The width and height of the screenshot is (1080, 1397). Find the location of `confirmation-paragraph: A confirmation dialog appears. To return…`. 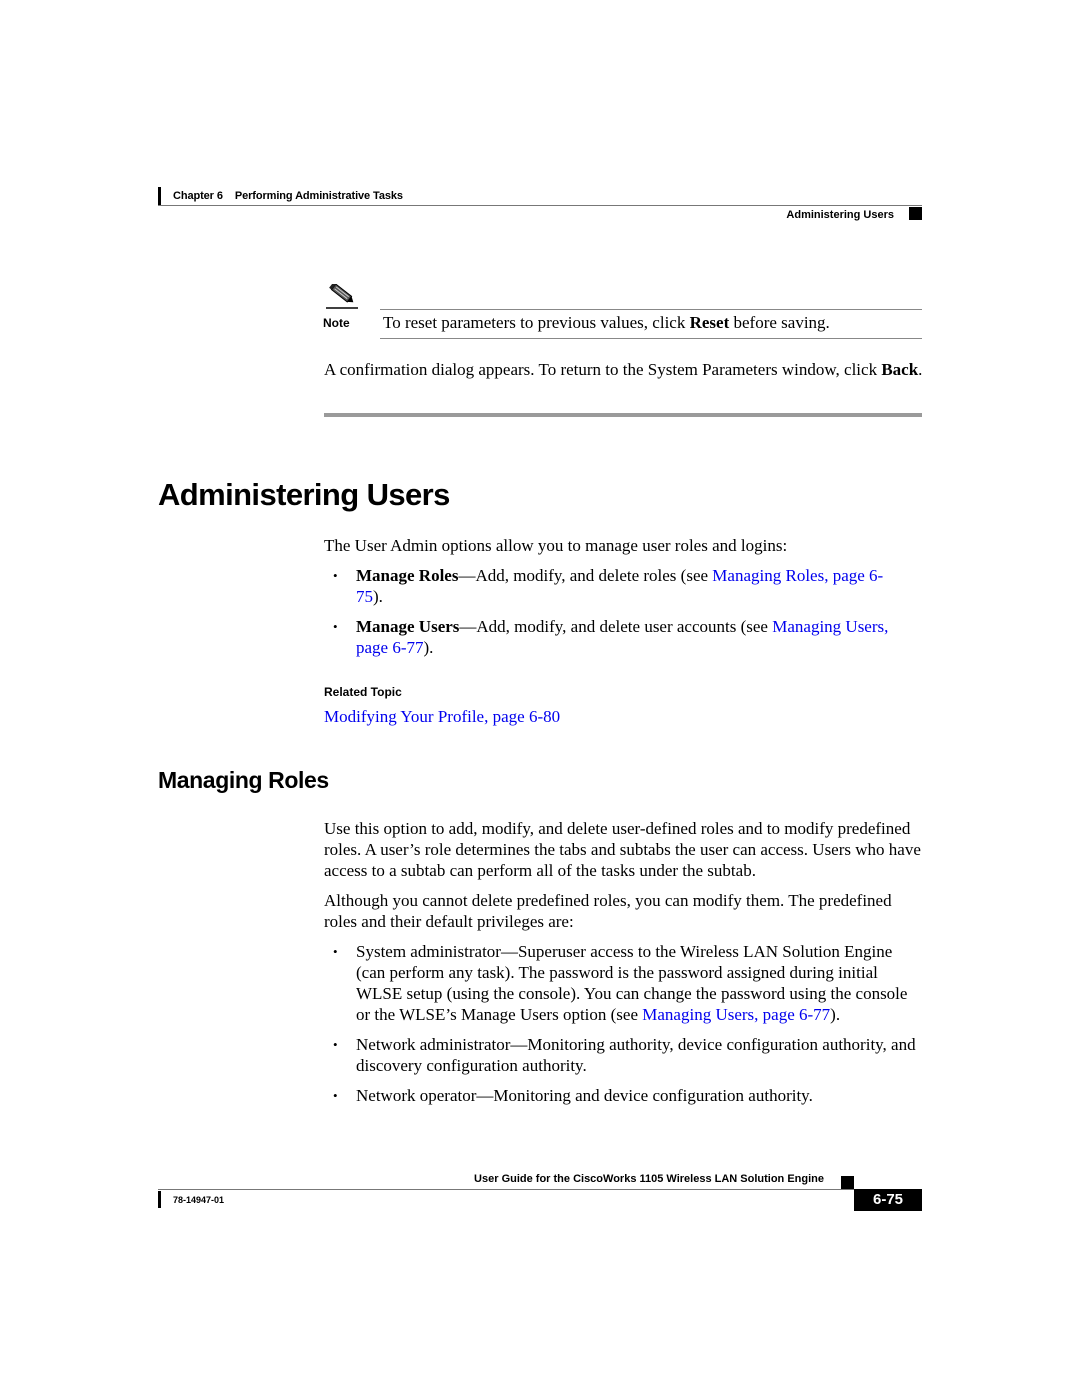

confirmation-paragraph: A confirmation dialog appears. To return… is located at coordinates (624, 369).